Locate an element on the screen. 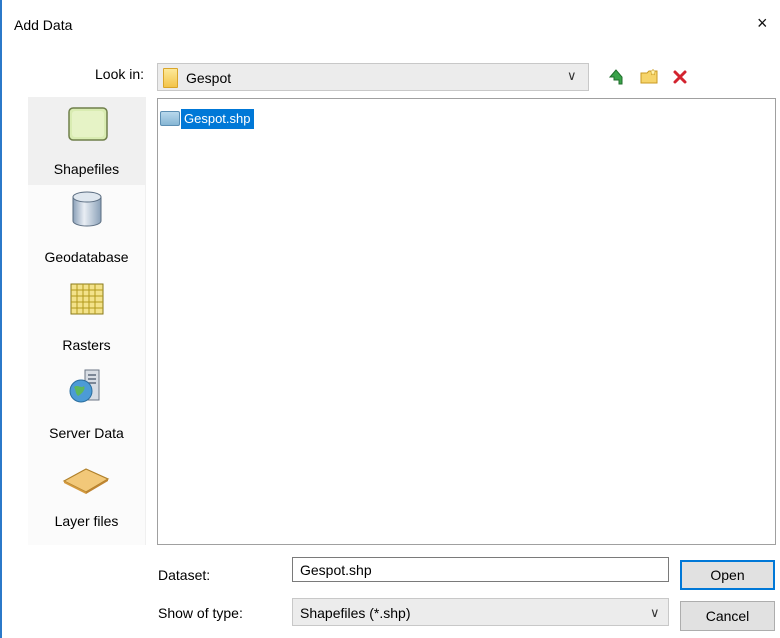 This screenshot has width=780, height=638. place-label-layer-files: Layer files is located at coordinates (86, 521).